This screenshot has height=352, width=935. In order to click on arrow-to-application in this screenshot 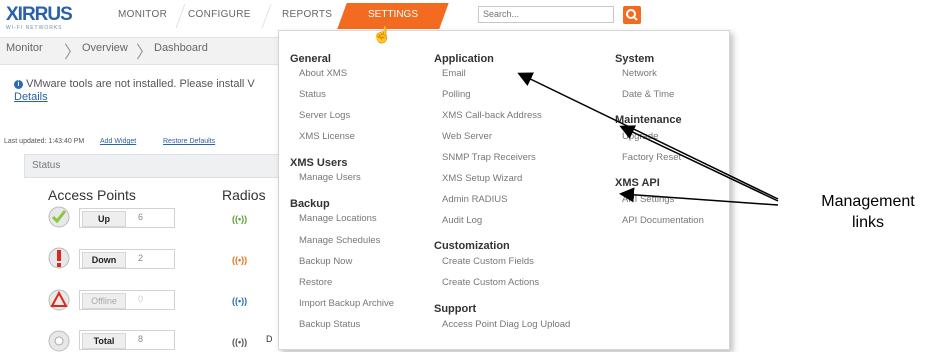, I will do `click(648, 136)`.